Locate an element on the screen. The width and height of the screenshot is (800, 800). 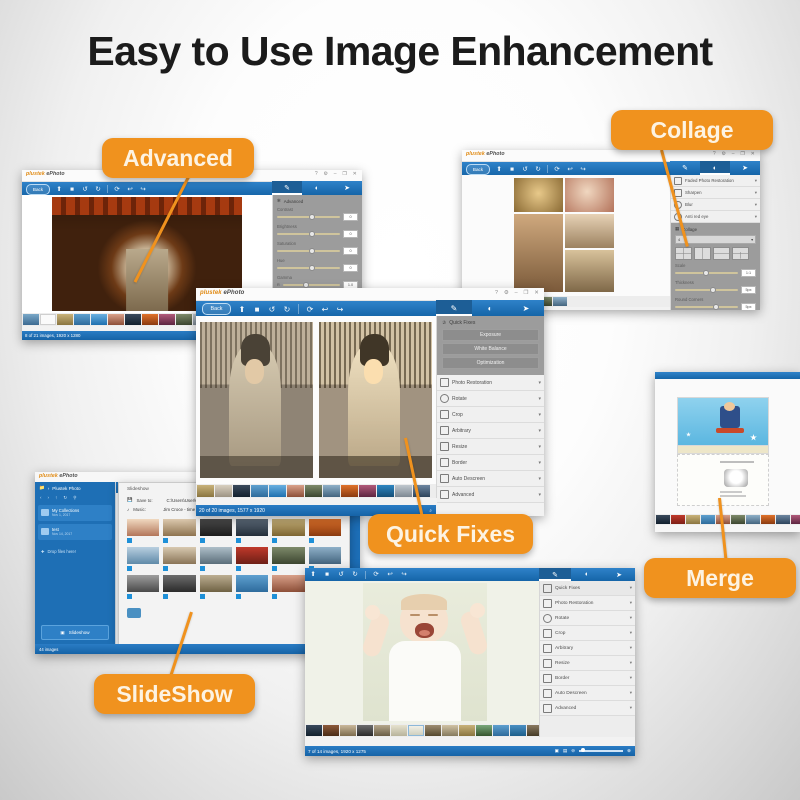
row-quick-fixes: Quick Fixes ▾ is located at coordinates (587, 588).